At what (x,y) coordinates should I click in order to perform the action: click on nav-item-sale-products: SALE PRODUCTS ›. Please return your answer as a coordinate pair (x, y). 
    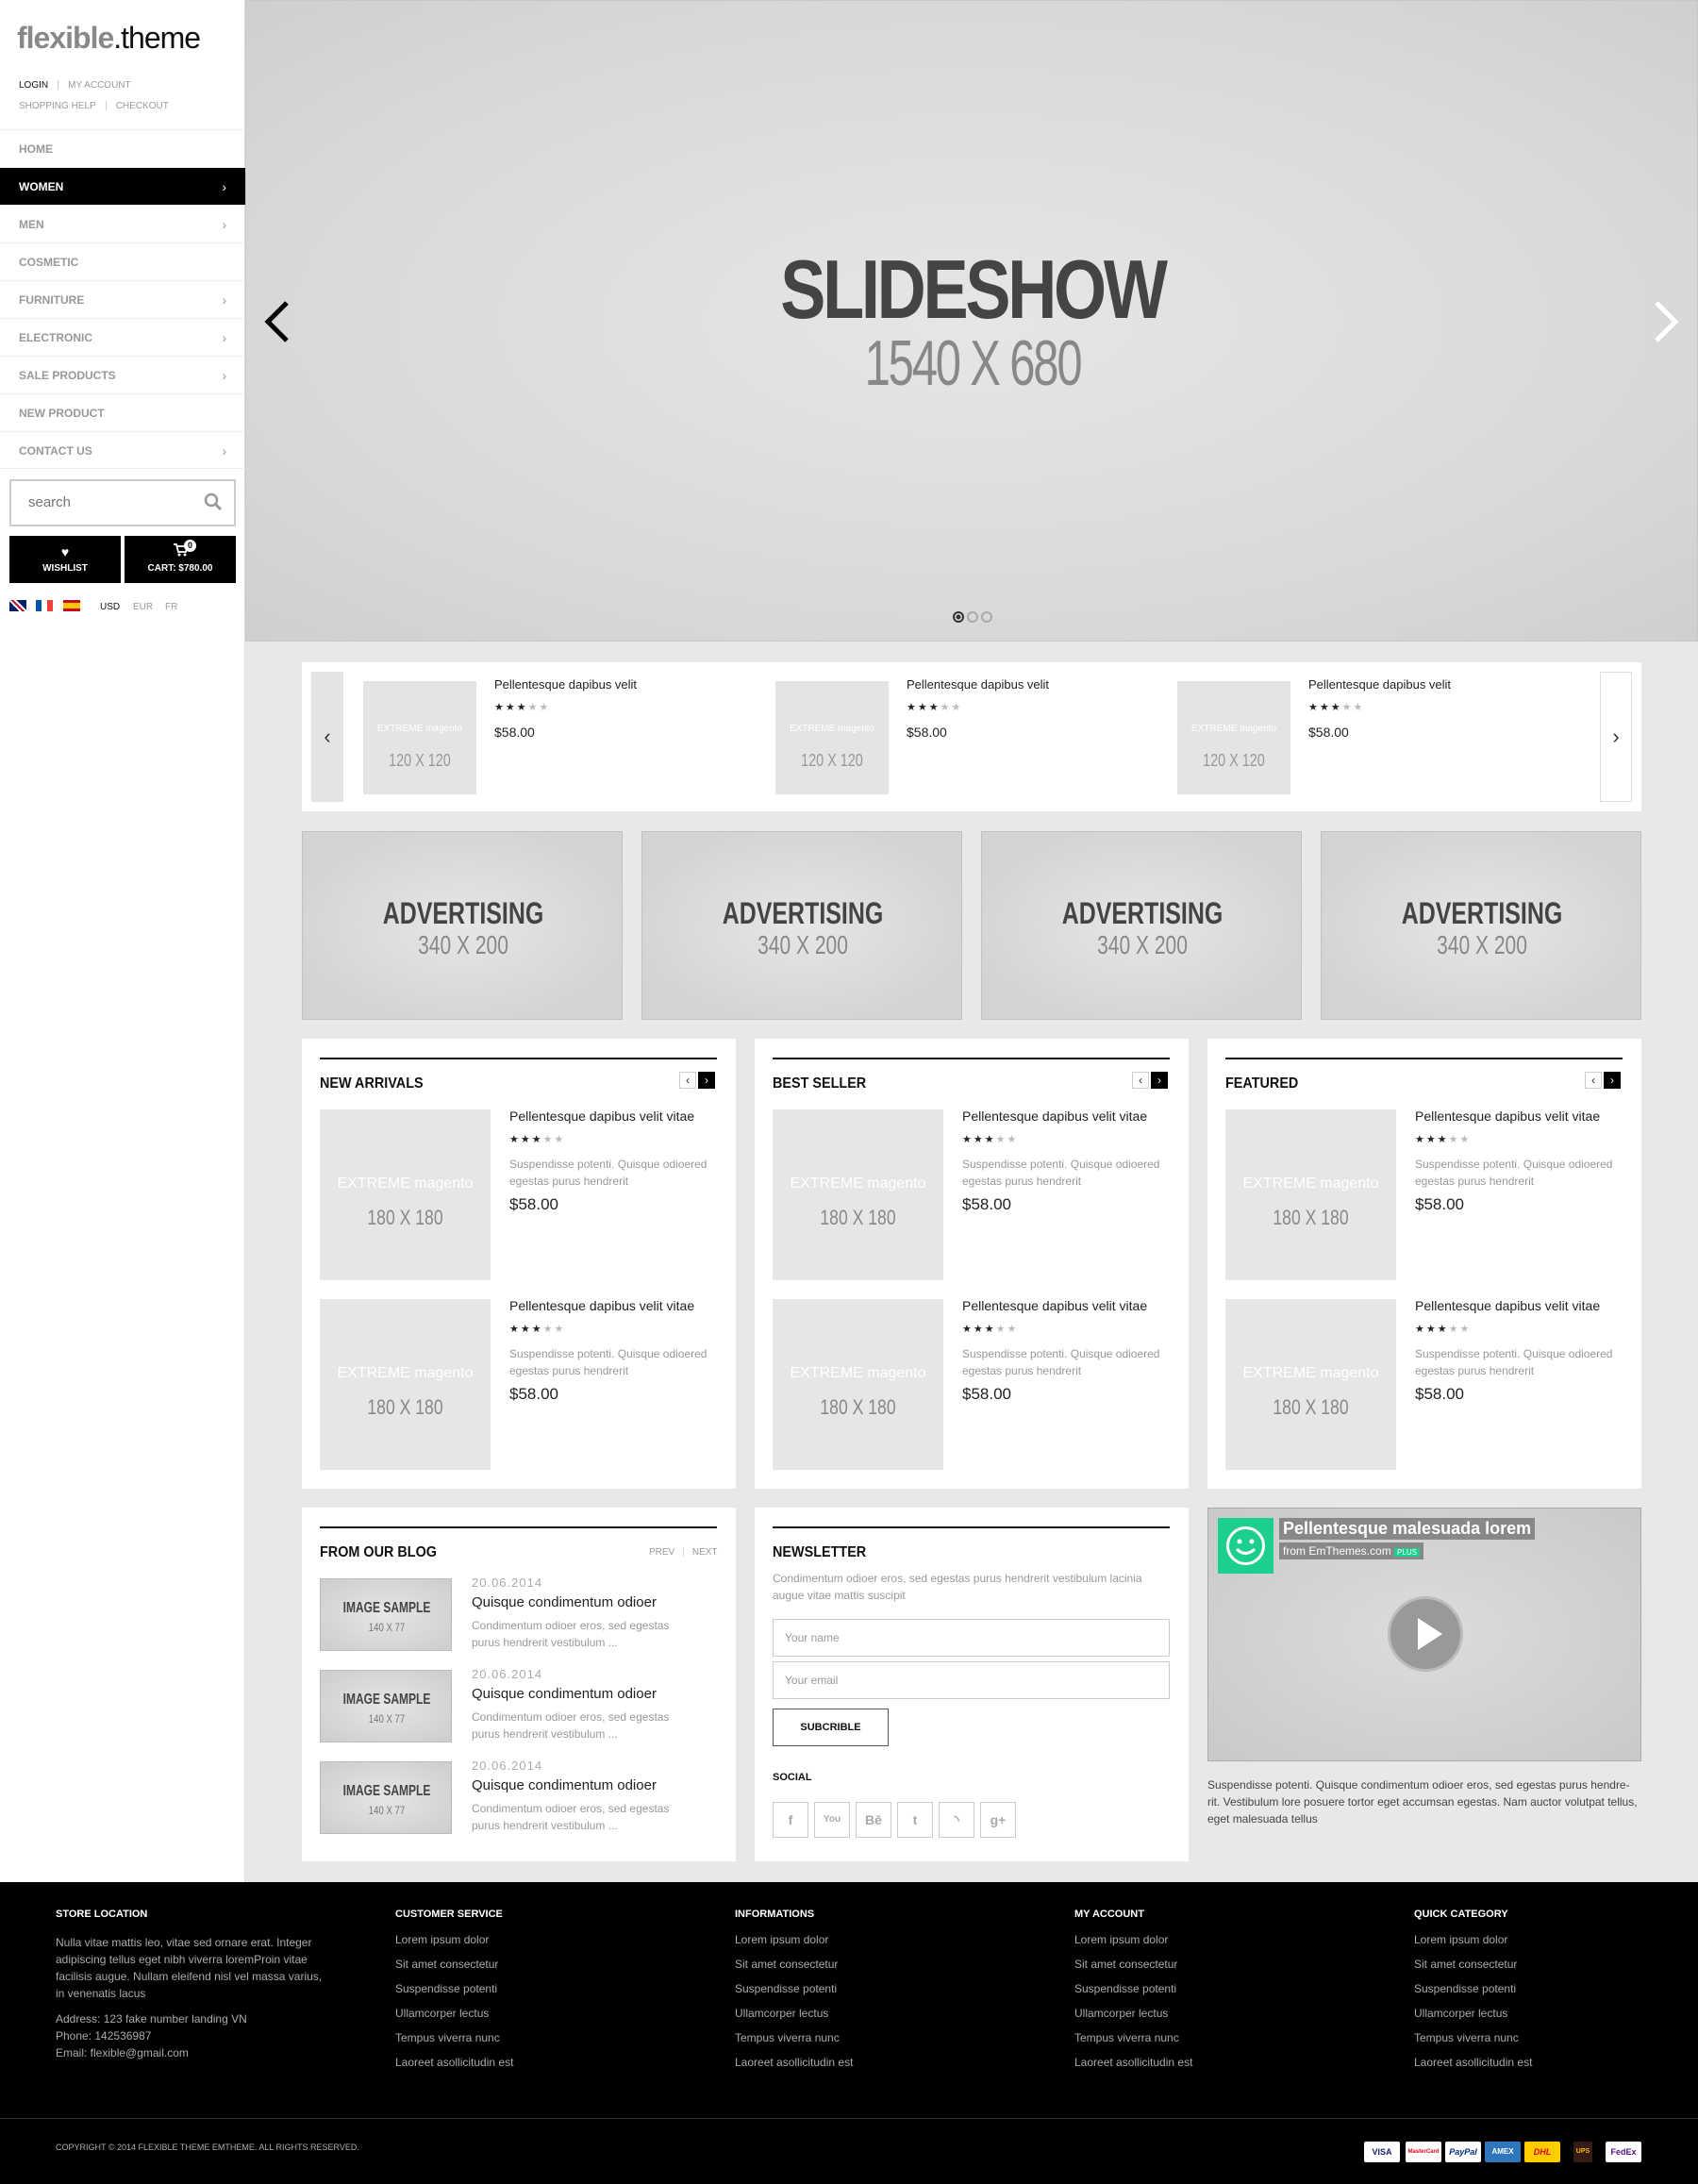
    Looking at the image, I should click on (122, 374).